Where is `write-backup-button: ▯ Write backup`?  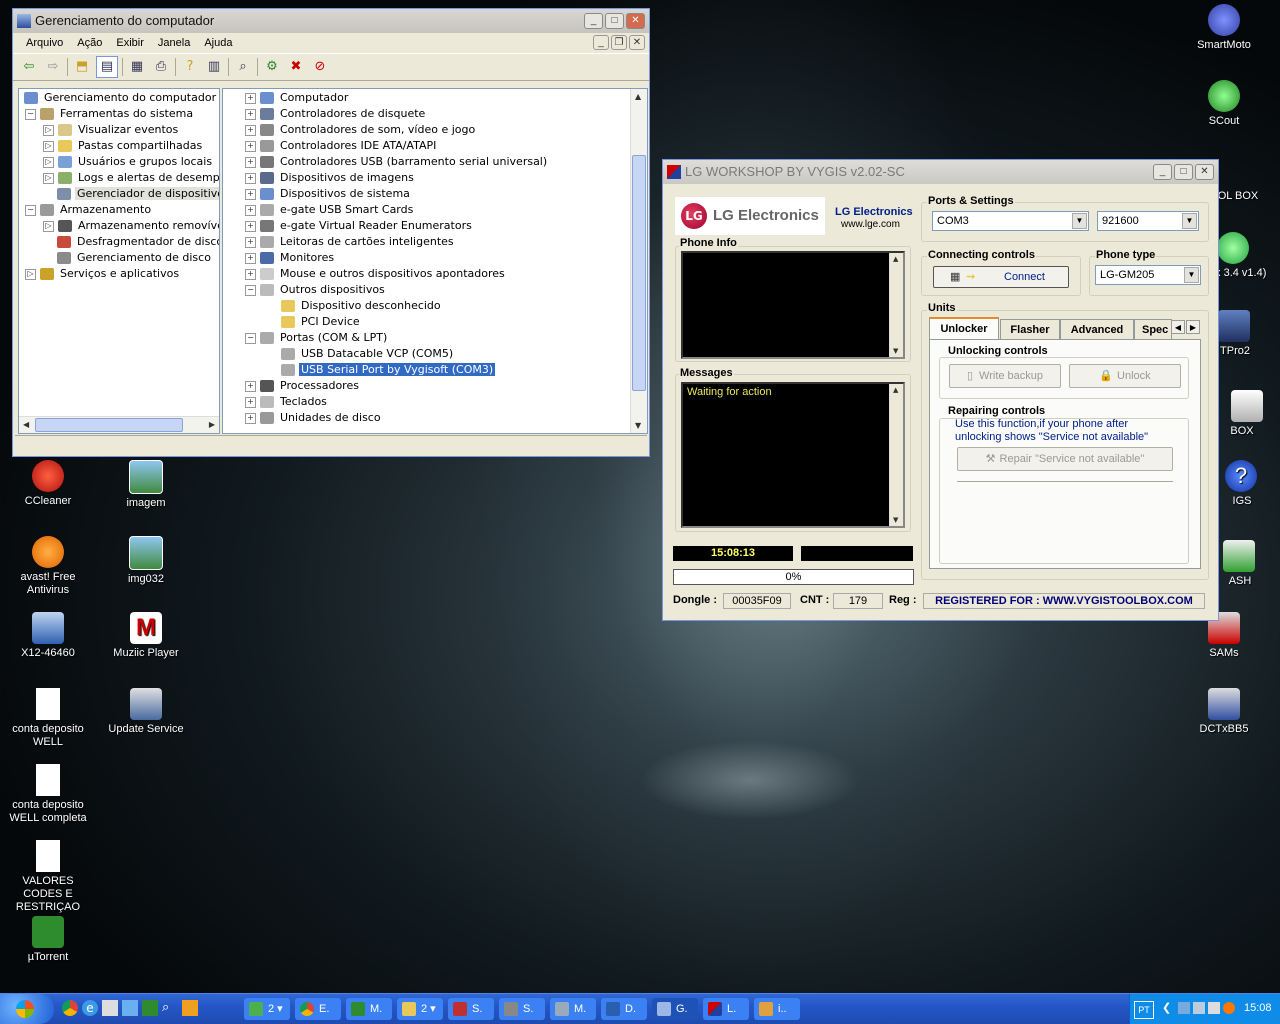 write-backup-button: ▯ Write backup is located at coordinates (1005, 376).